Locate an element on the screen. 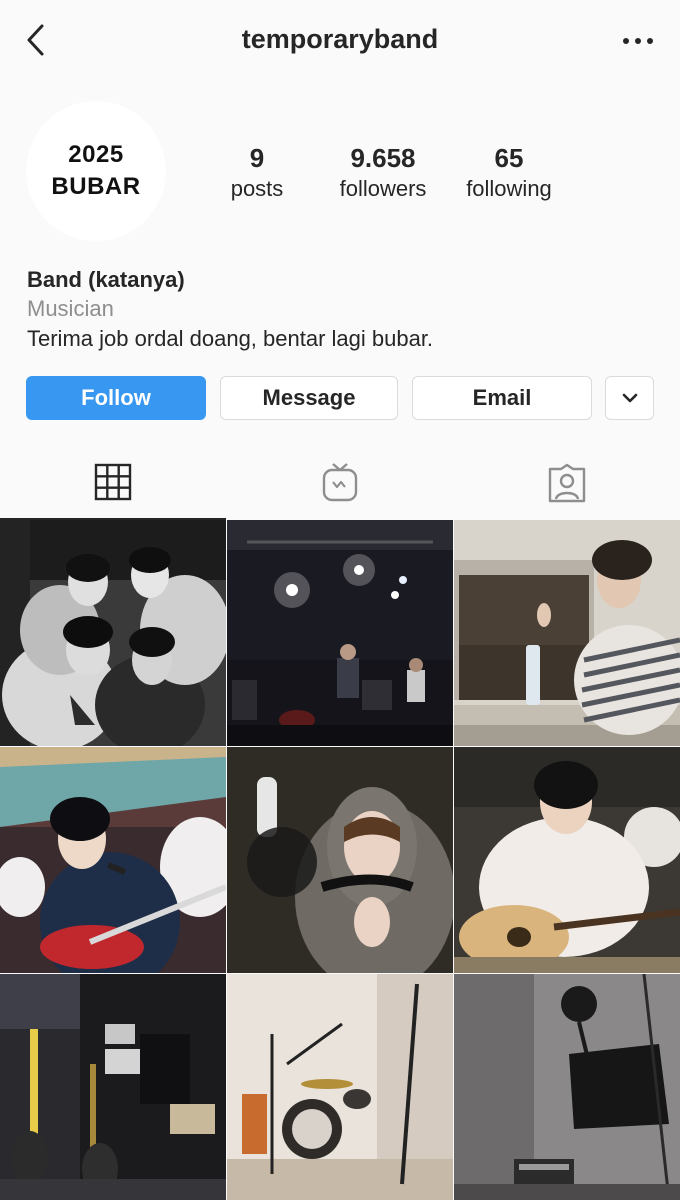  backstage-guitars-image is located at coordinates (113, 1087).